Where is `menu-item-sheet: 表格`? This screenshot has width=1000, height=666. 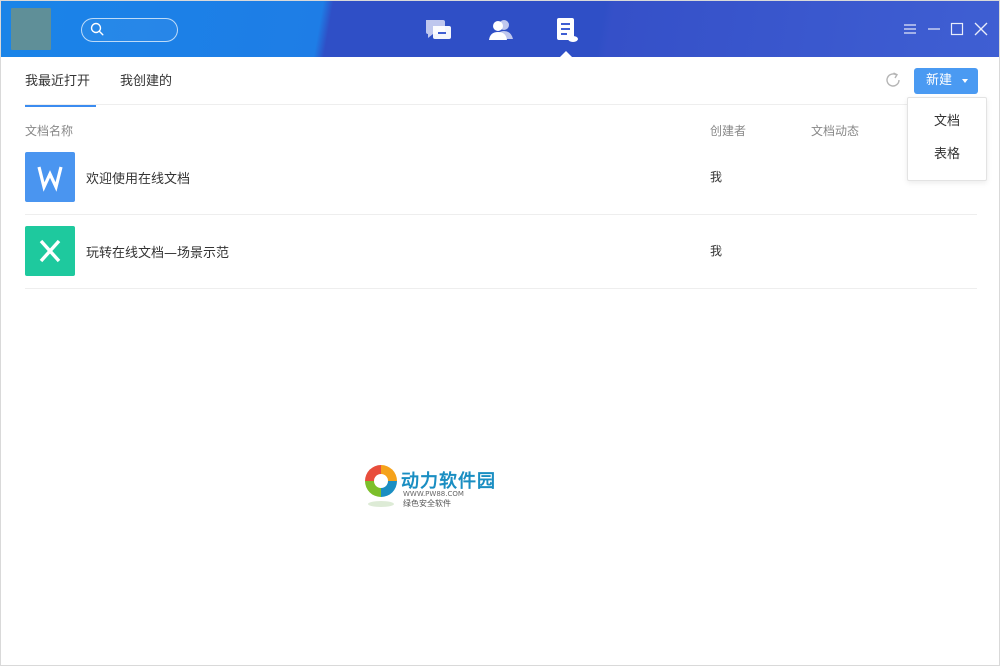 menu-item-sheet: 表格 is located at coordinates (947, 155).